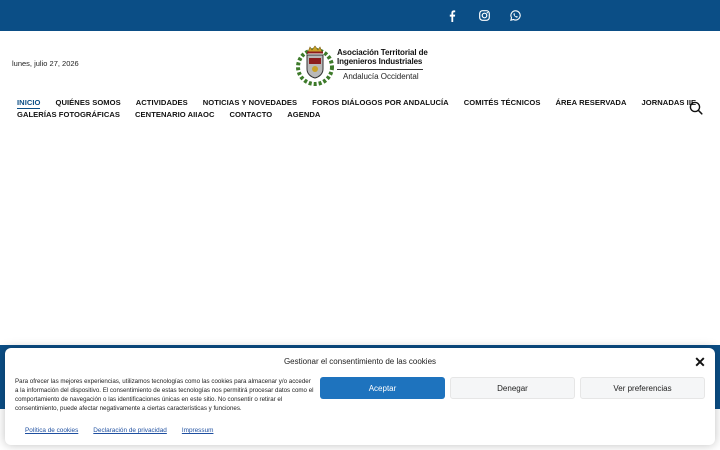  I want to click on crest-emblem-icon, so click(315, 65).